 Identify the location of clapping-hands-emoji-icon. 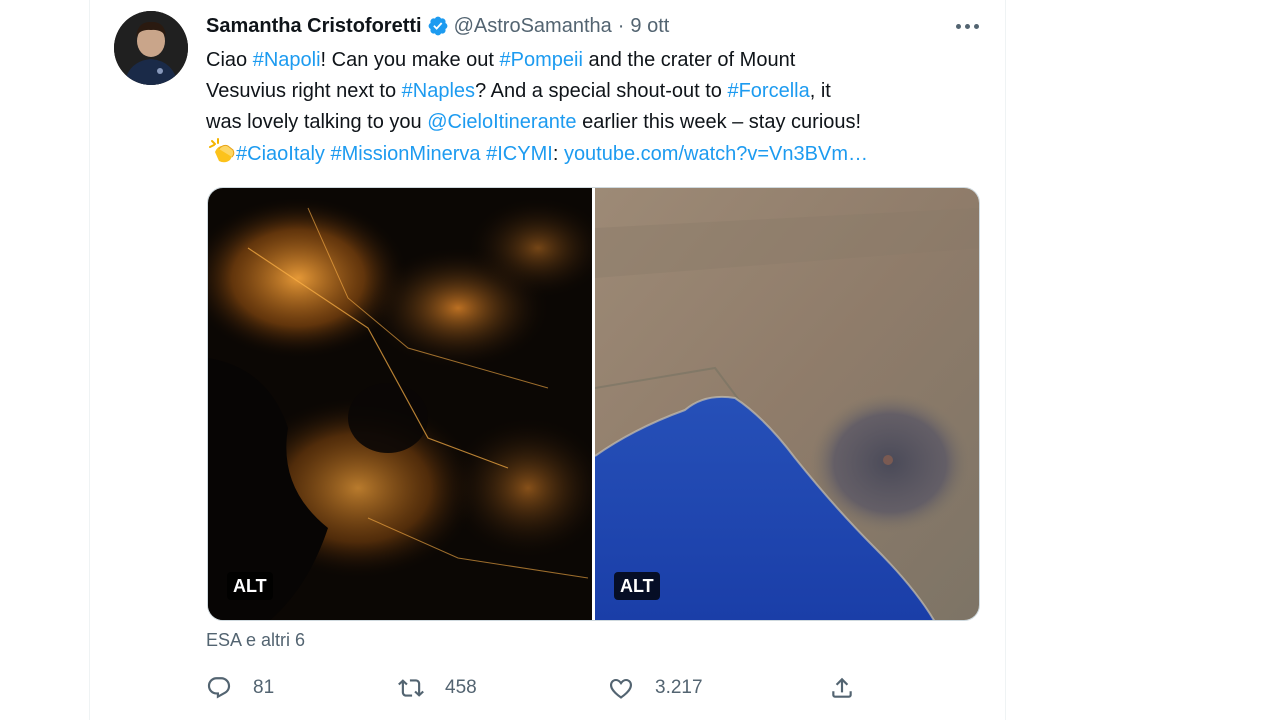
(221, 151).